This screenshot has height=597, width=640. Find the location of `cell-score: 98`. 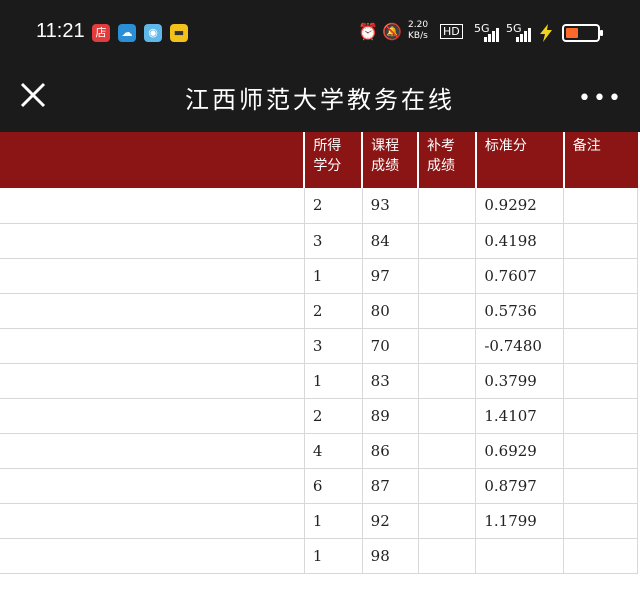

cell-score: 98 is located at coordinates (390, 556).